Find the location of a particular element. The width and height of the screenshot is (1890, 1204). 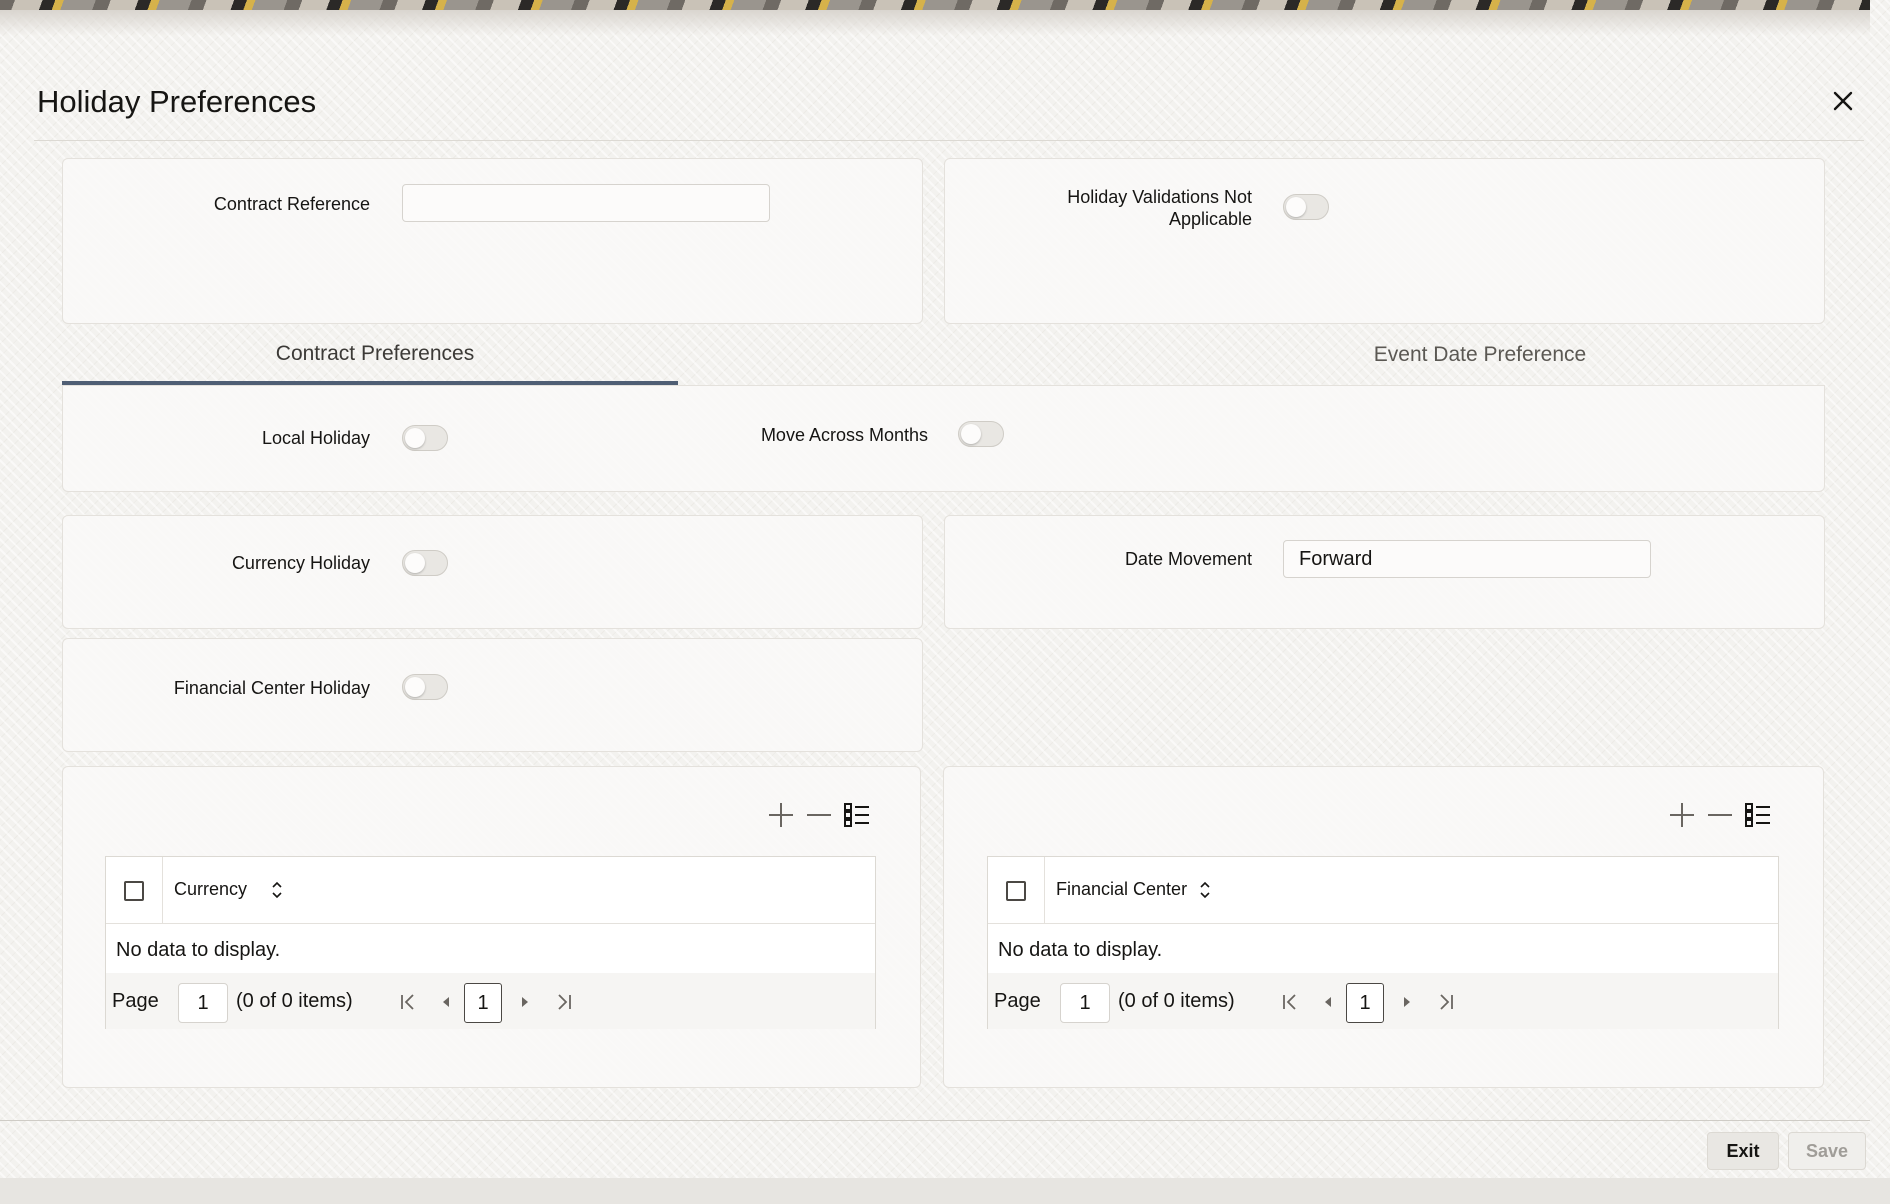

move-across-months-label: Move Across Months is located at coordinates (844, 435).